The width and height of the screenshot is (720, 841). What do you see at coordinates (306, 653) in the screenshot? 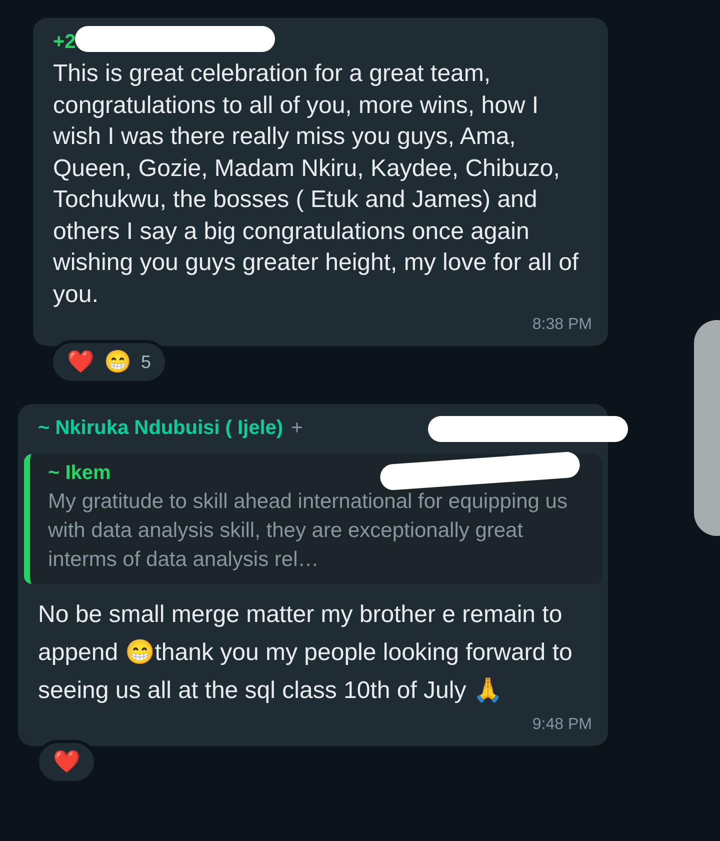
I see `message-text: No be small merge matter my brother e remain to append 😁thank you my people looking forward to seeing us all at the sql class 10th of July 🙏` at bounding box center [306, 653].